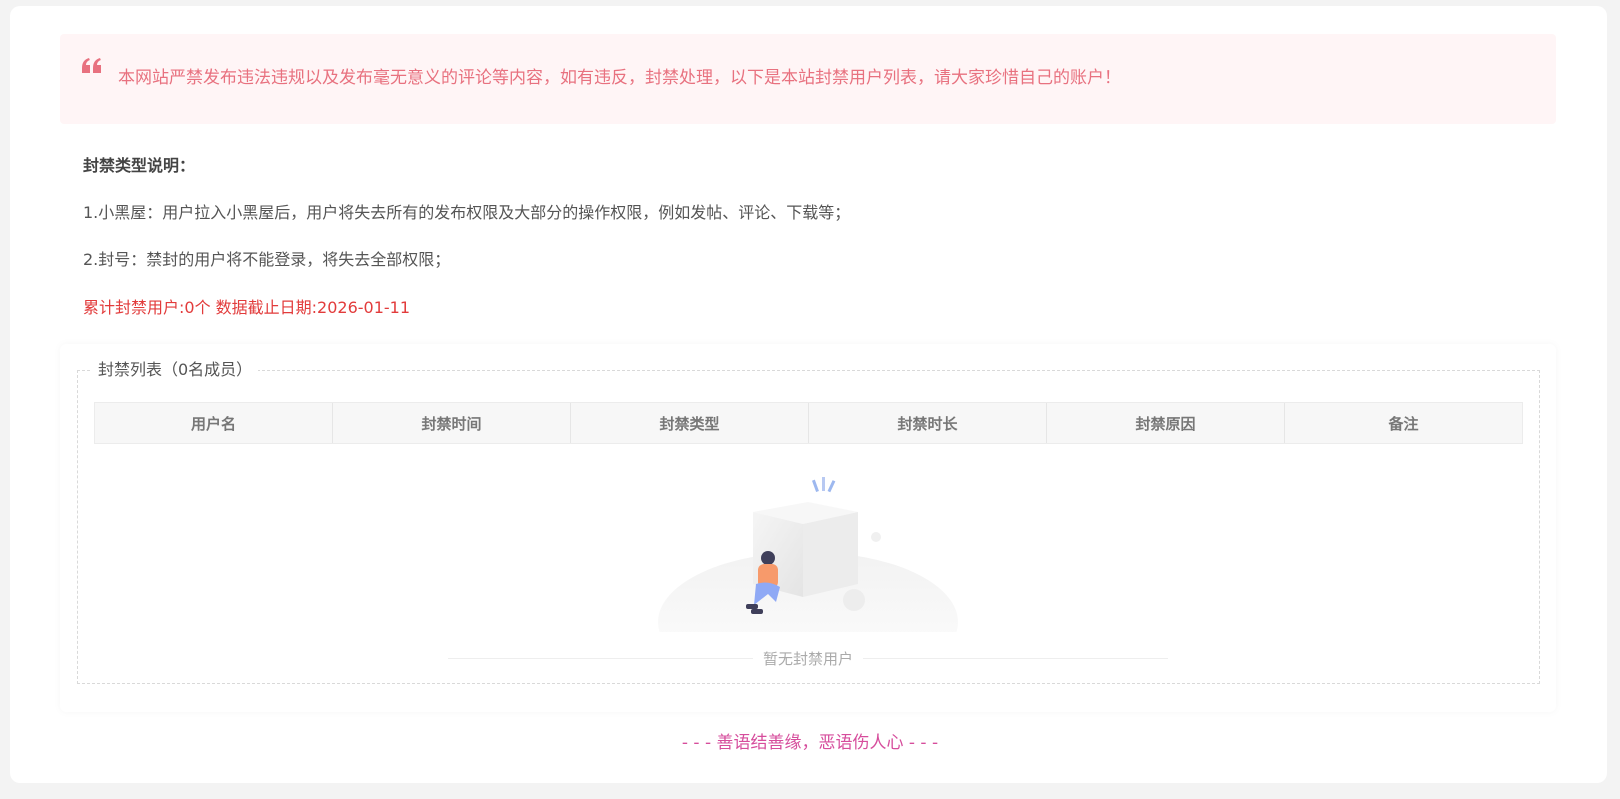 This screenshot has width=1620, height=799. What do you see at coordinates (690, 423) in the screenshot?
I see `column-header-ban-type: 封禁类型` at bounding box center [690, 423].